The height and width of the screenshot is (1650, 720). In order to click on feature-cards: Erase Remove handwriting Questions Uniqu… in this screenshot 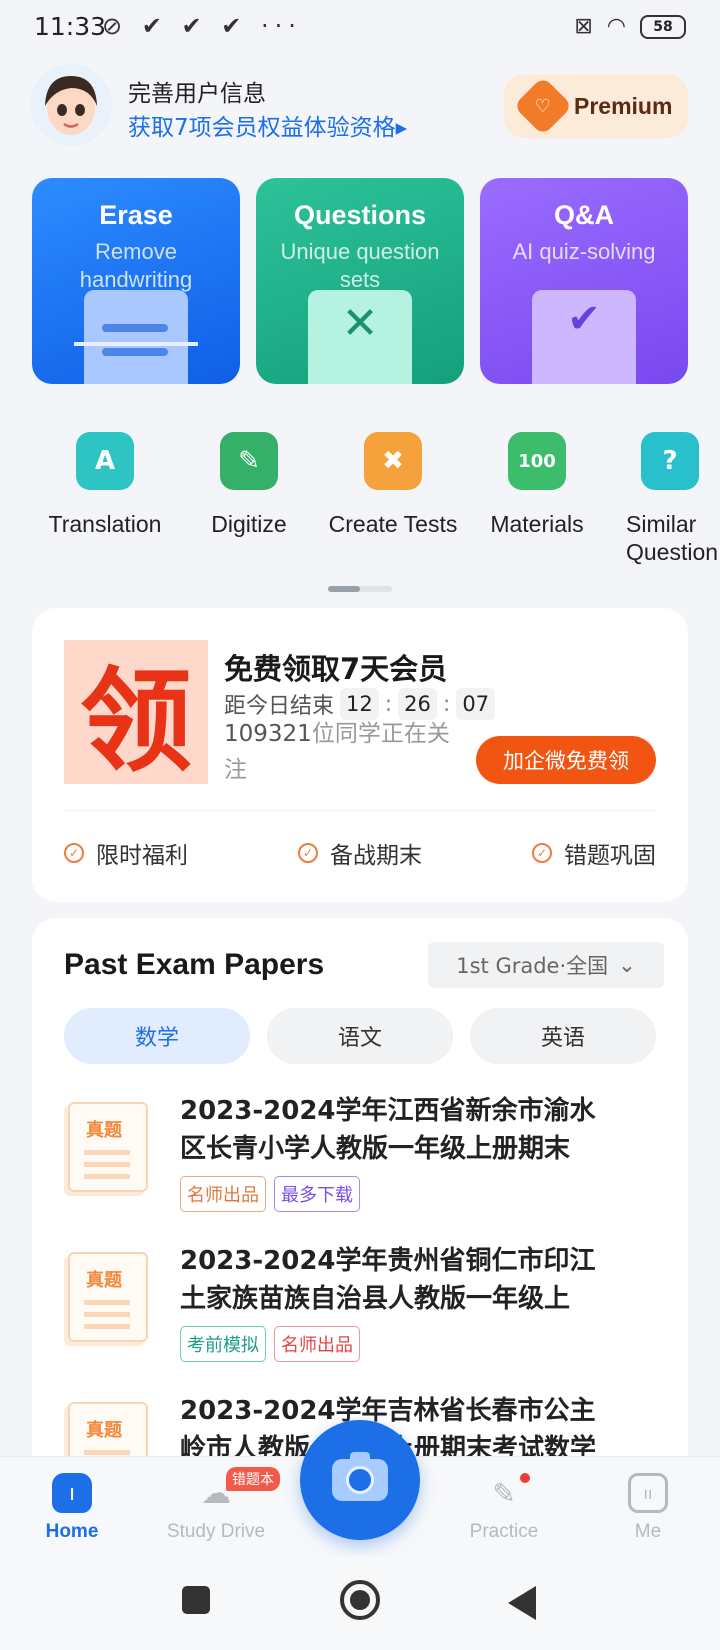, I will do `click(360, 281)`.